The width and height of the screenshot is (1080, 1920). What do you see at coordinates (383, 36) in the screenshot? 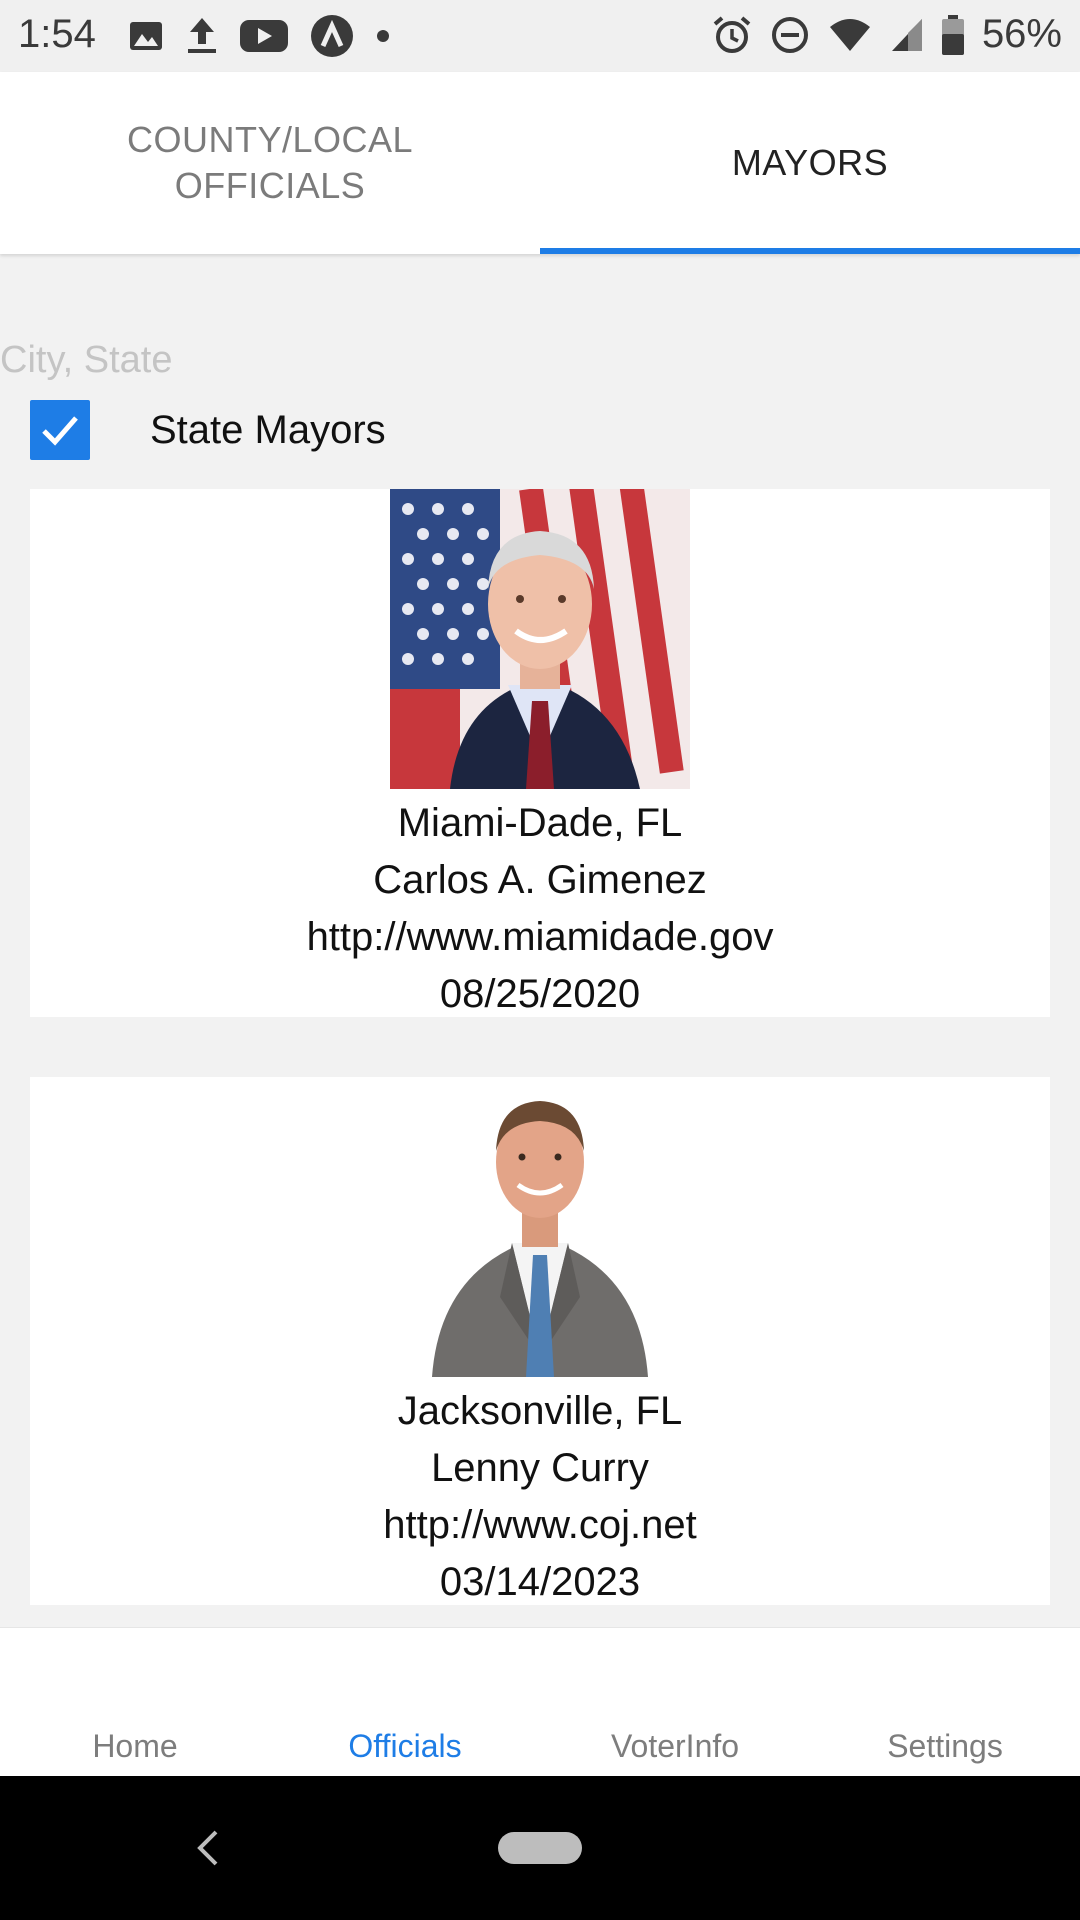
I see `dot-icon` at bounding box center [383, 36].